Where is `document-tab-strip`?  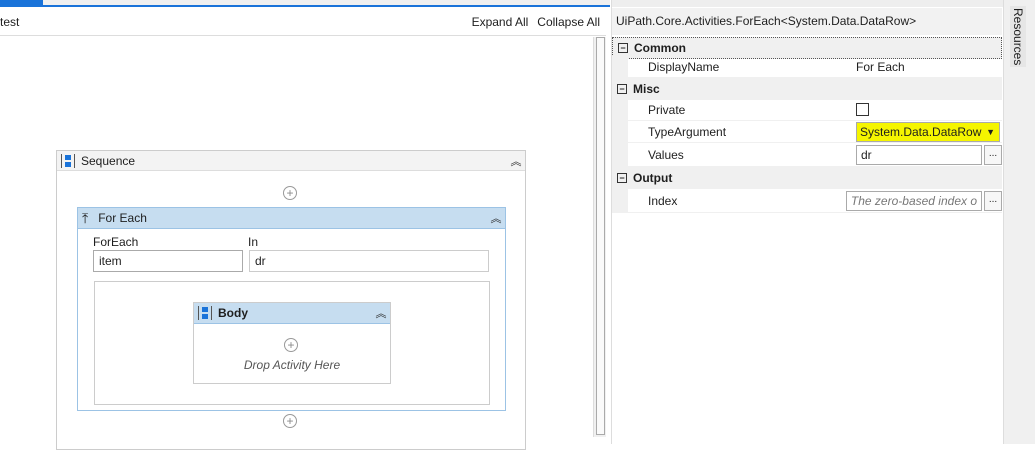 document-tab-strip is located at coordinates (305, 3).